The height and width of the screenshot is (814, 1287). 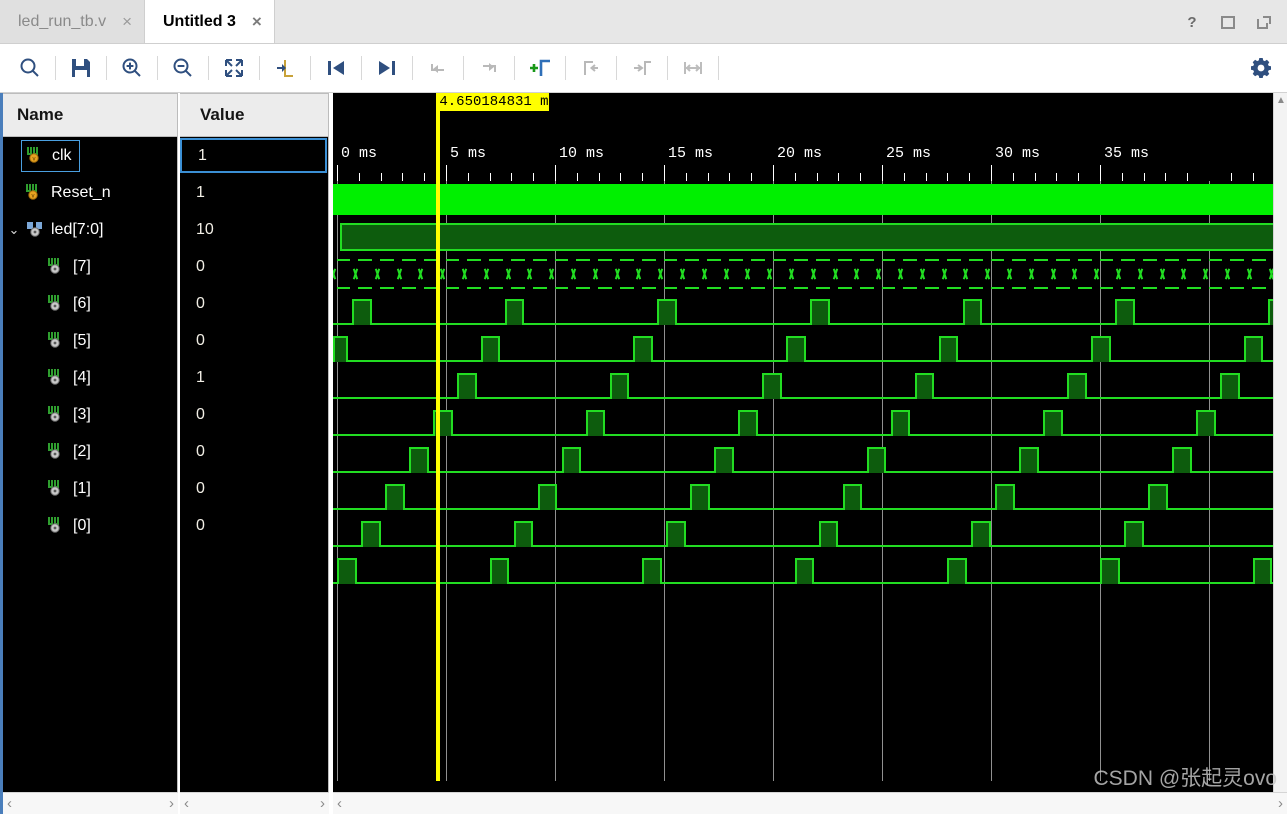 I want to click on float-window-icon, so click(x=1264, y=22).